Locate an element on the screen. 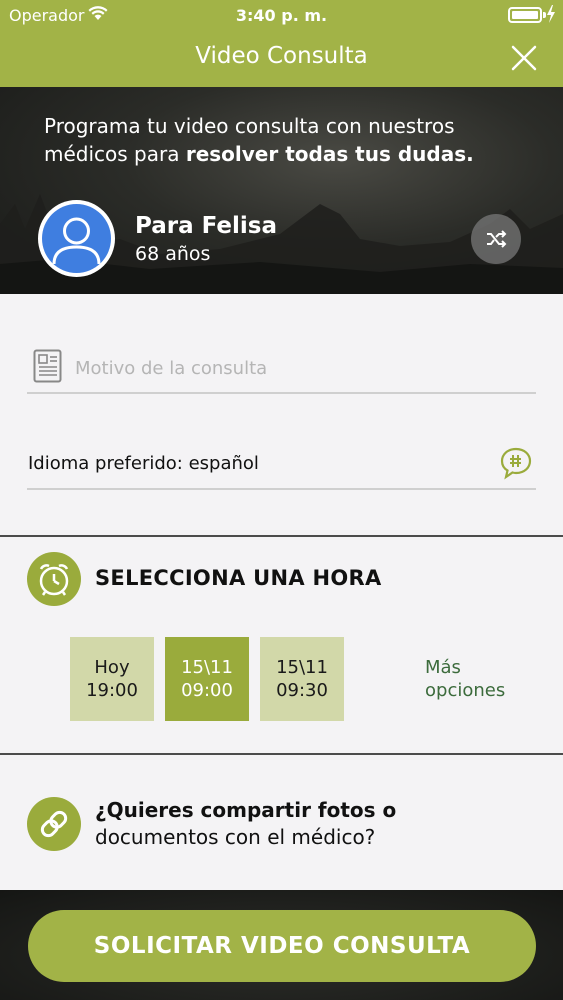 The width and height of the screenshot is (563, 1000). request-video-consult-button: SOLICITAR VIDEO CONSULTA is located at coordinates (282, 946).